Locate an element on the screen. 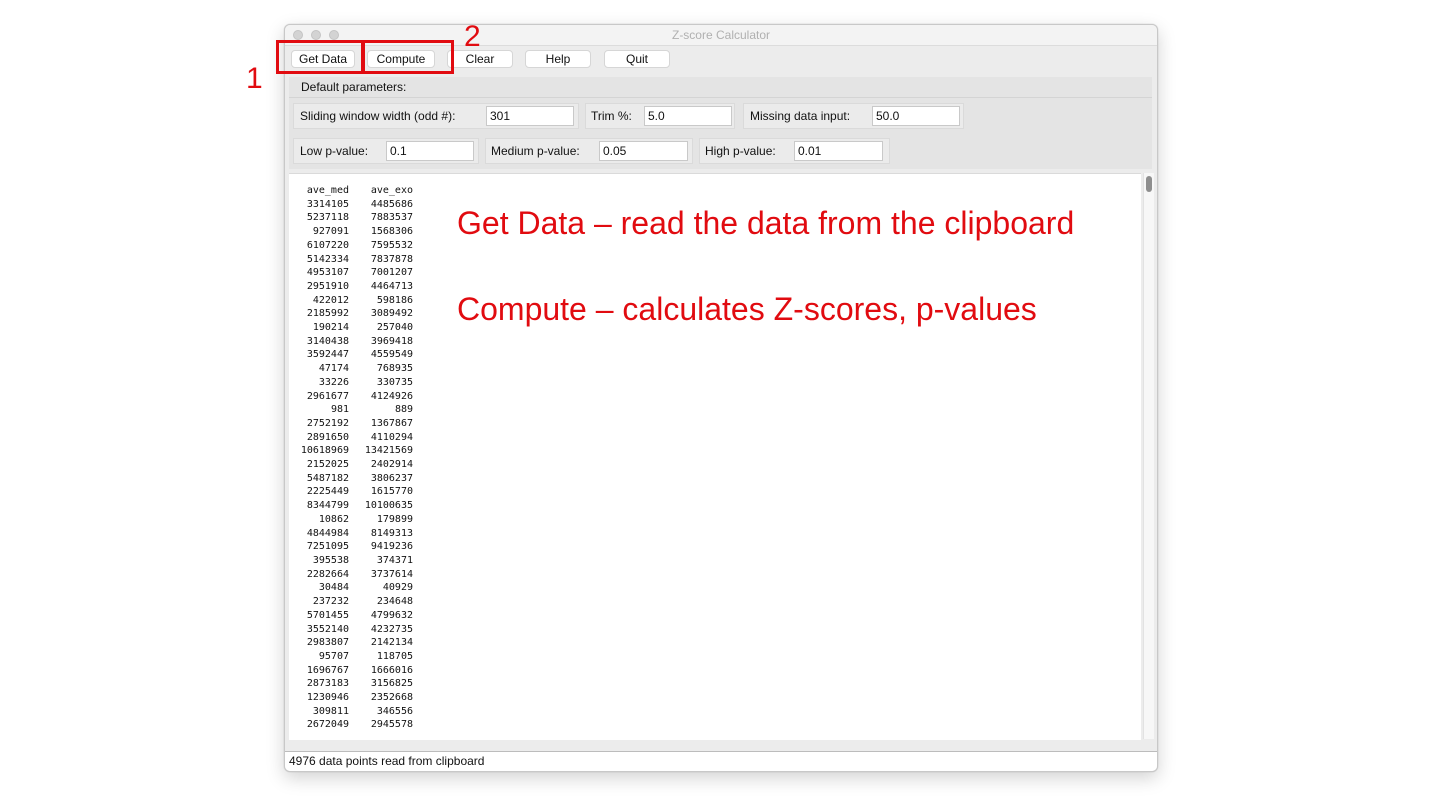  data-cell: 2402914 is located at coordinates (391, 465).